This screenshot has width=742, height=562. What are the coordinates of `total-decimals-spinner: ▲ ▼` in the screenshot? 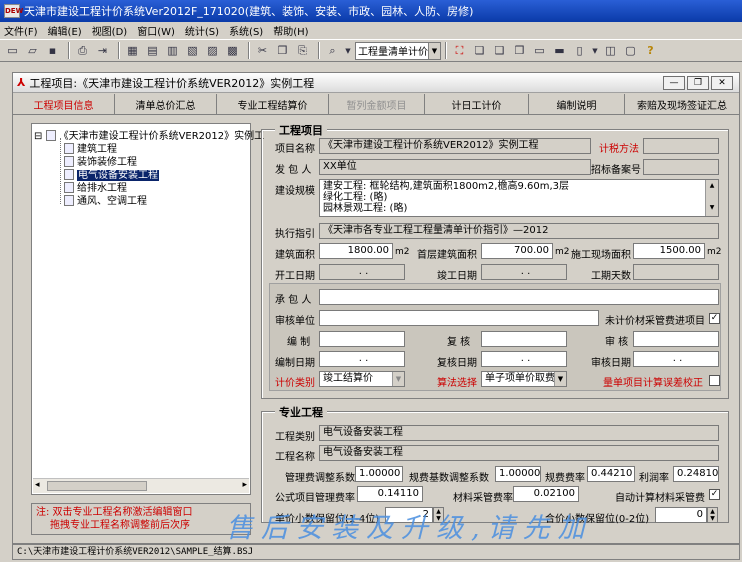 It's located at (712, 515).